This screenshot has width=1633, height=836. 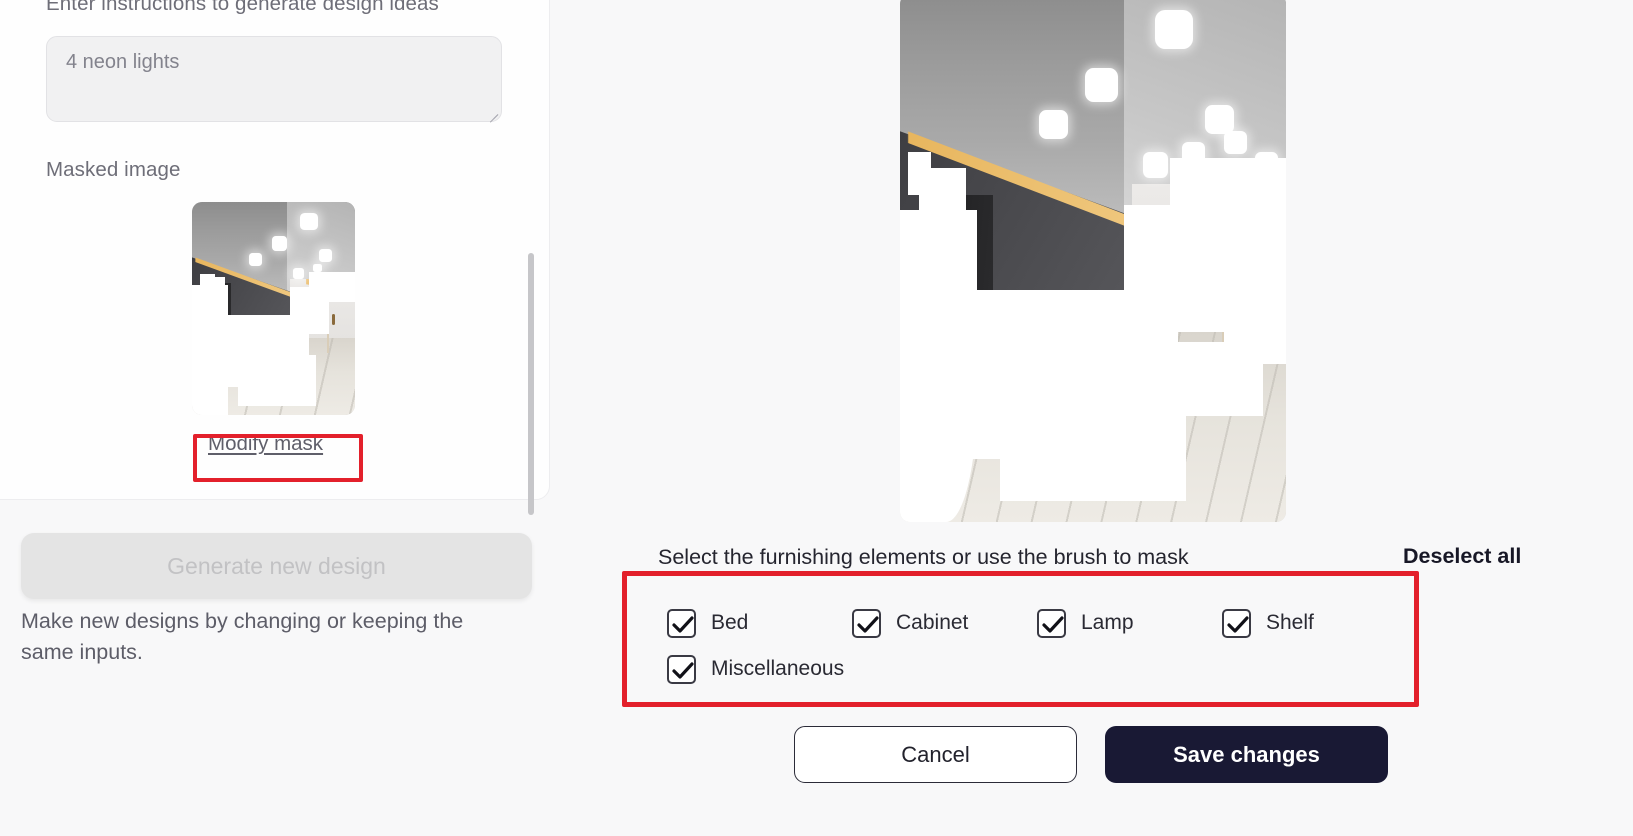 I want to click on save-changes-button: Save changes, so click(x=1246, y=754).